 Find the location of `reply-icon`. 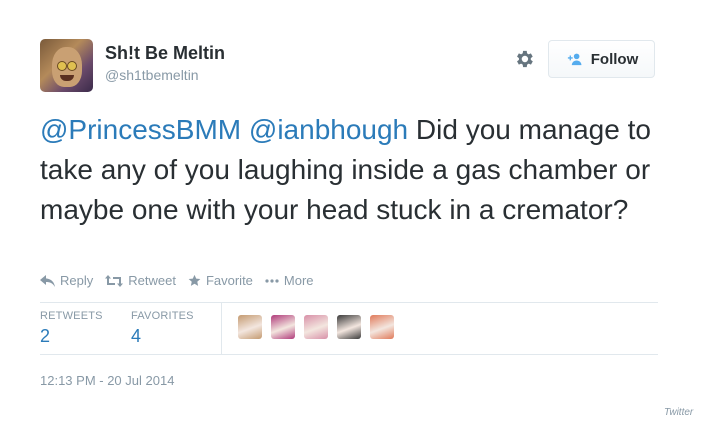

reply-icon is located at coordinates (47, 280).